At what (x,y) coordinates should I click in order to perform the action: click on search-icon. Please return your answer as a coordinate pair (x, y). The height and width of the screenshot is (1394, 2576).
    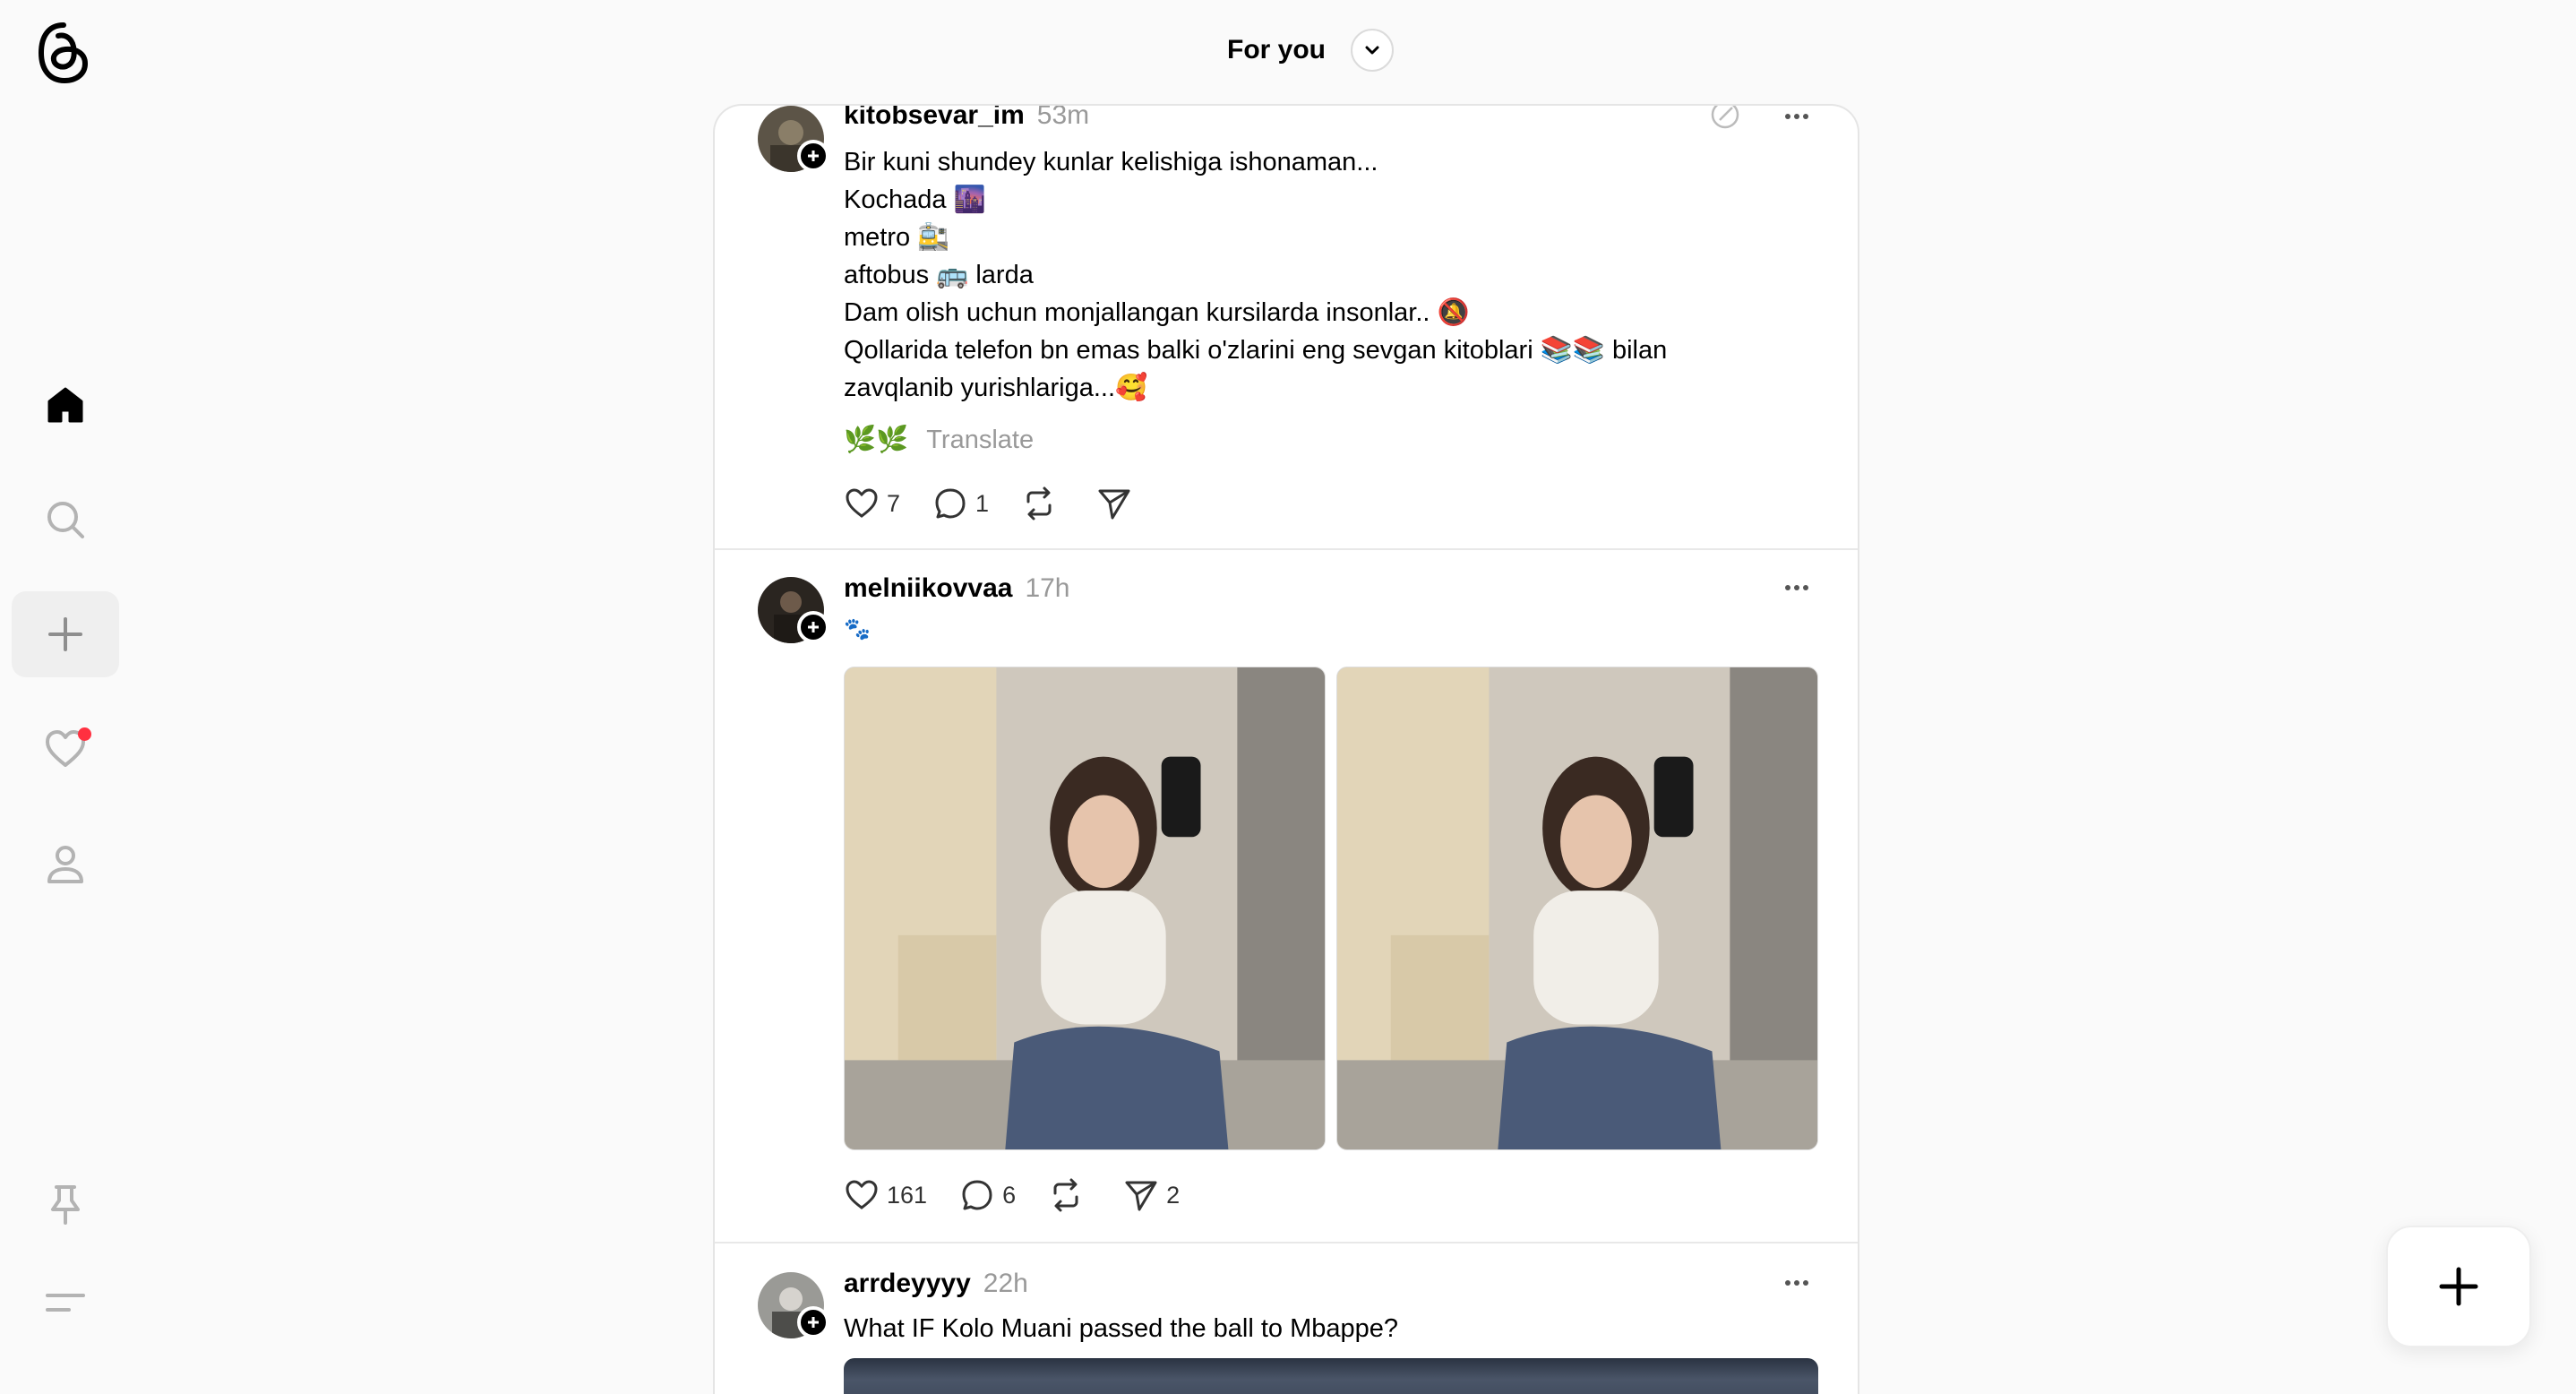
    Looking at the image, I should click on (65, 520).